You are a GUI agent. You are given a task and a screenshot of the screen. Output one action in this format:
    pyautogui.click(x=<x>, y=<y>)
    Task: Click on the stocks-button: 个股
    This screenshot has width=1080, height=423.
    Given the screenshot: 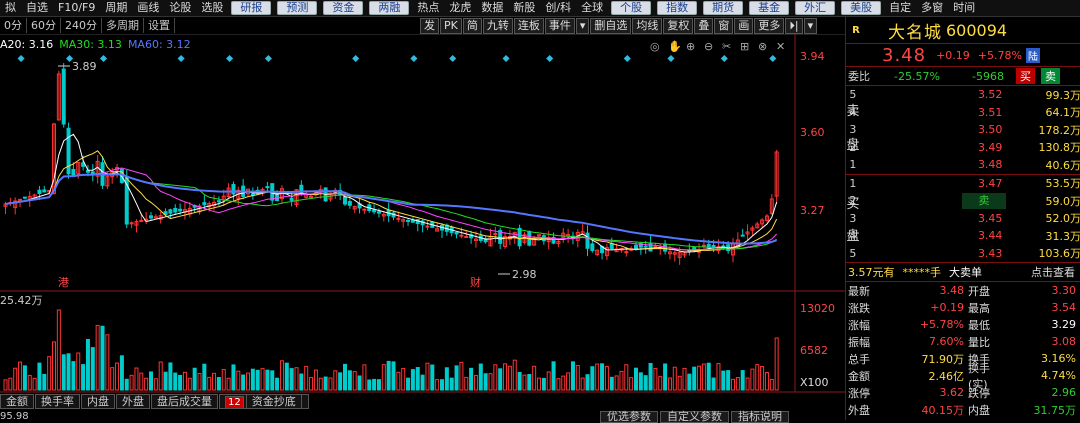 What is the action you would take?
    pyautogui.click(x=631, y=8)
    